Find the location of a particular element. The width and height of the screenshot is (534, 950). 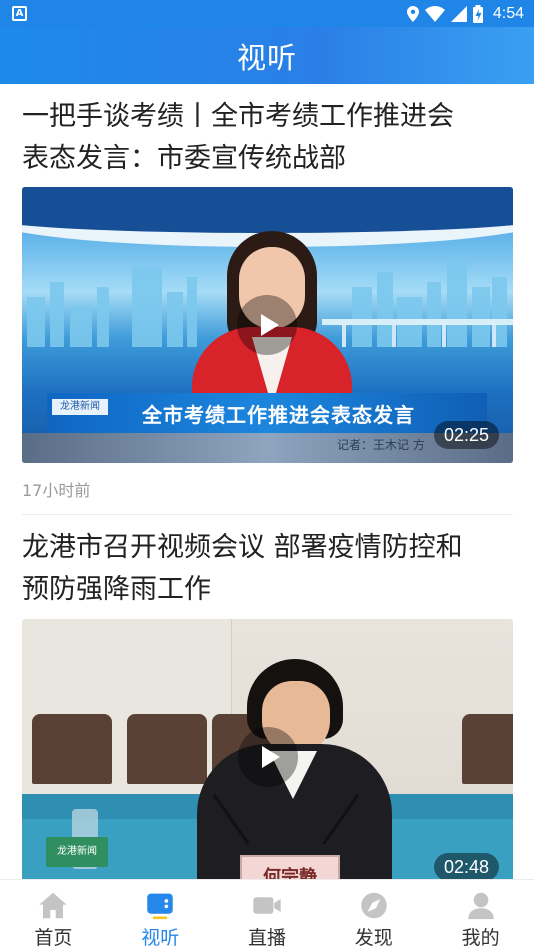

status-bar: A 4:54 is located at coordinates (267, 13).